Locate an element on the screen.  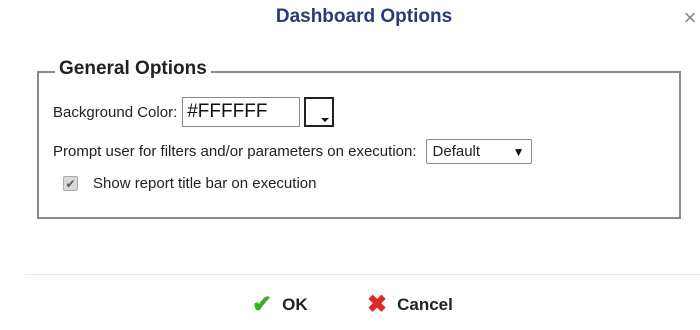
dialog-titlebar: Dashboard Options × is located at coordinates (350, 19).